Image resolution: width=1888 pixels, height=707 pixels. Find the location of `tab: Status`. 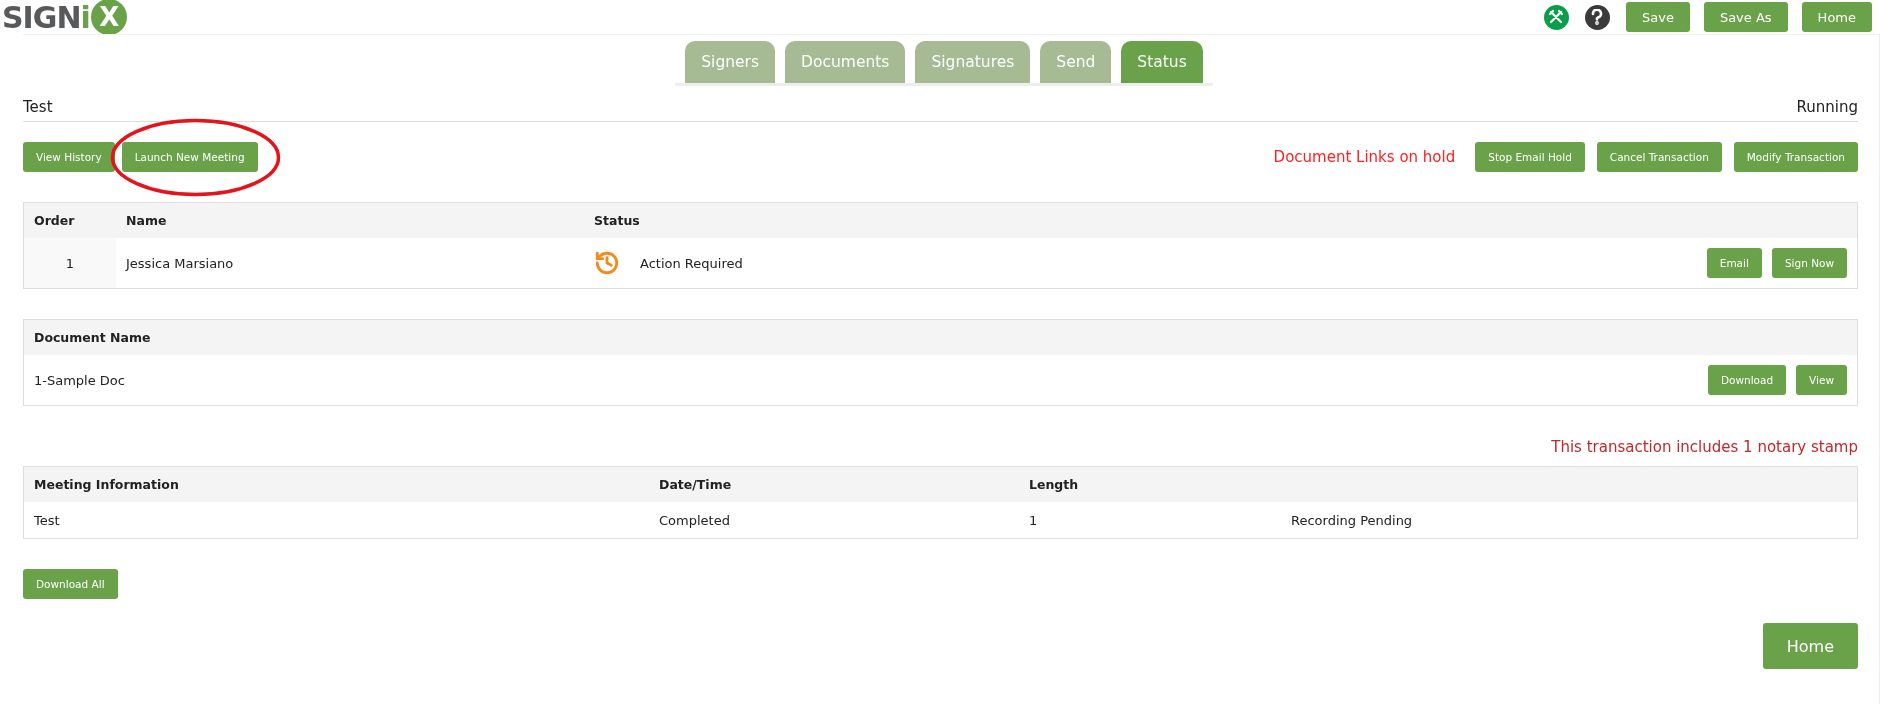

tab: Status is located at coordinates (1162, 62).